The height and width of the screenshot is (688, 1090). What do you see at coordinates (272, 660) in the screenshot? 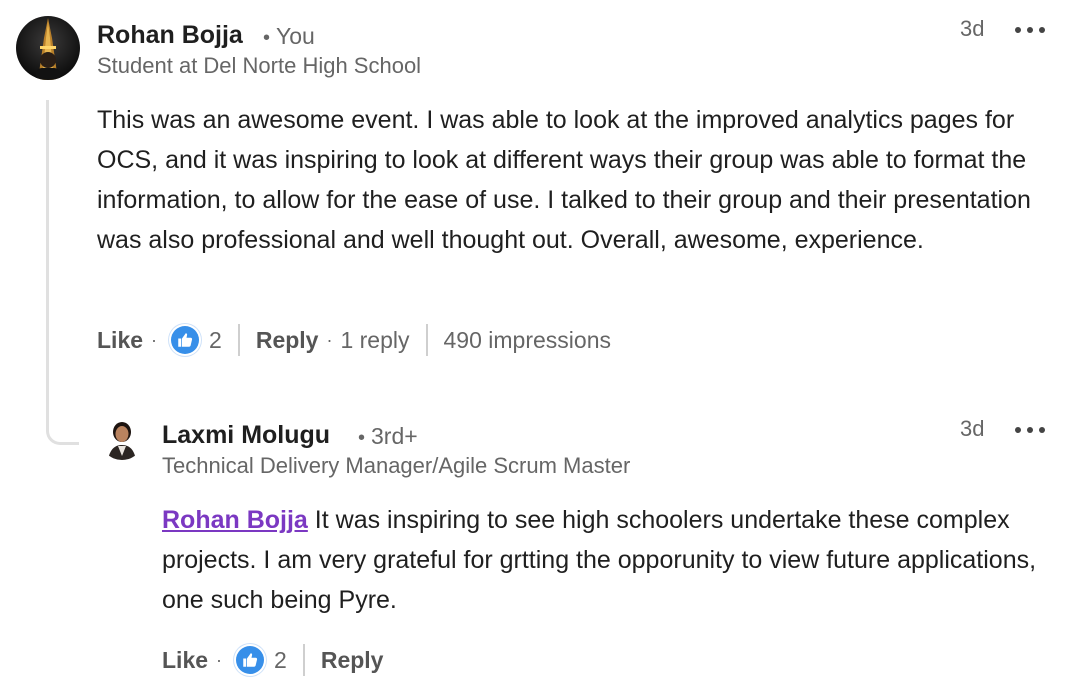
I see `reply-actions: Like · 2 Reply` at bounding box center [272, 660].